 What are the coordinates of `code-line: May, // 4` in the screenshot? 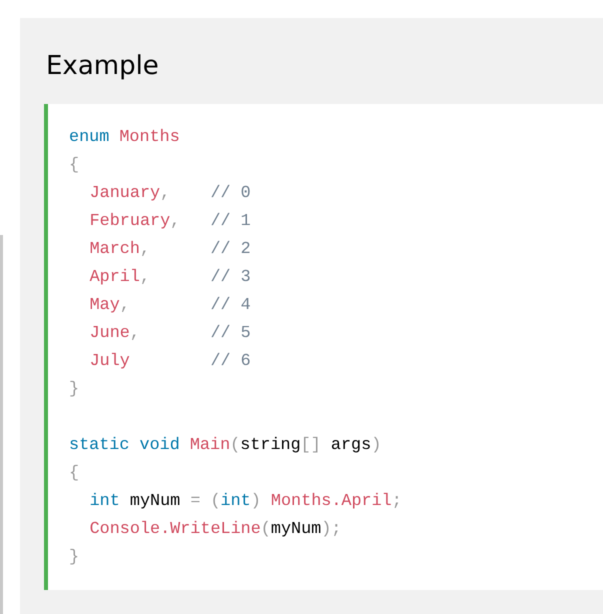 It's located at (170, 306).